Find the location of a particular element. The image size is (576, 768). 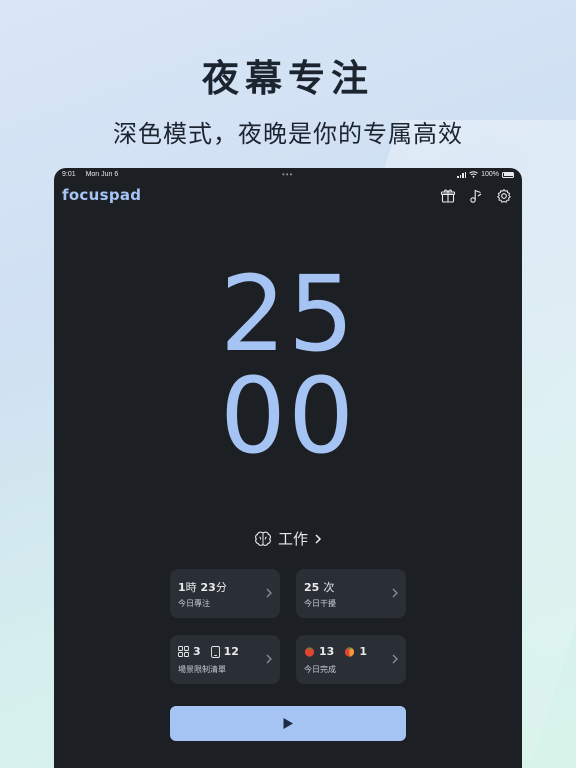

status-left: 9:01 Mon Jun 6 is located at coordinates (94, 174).